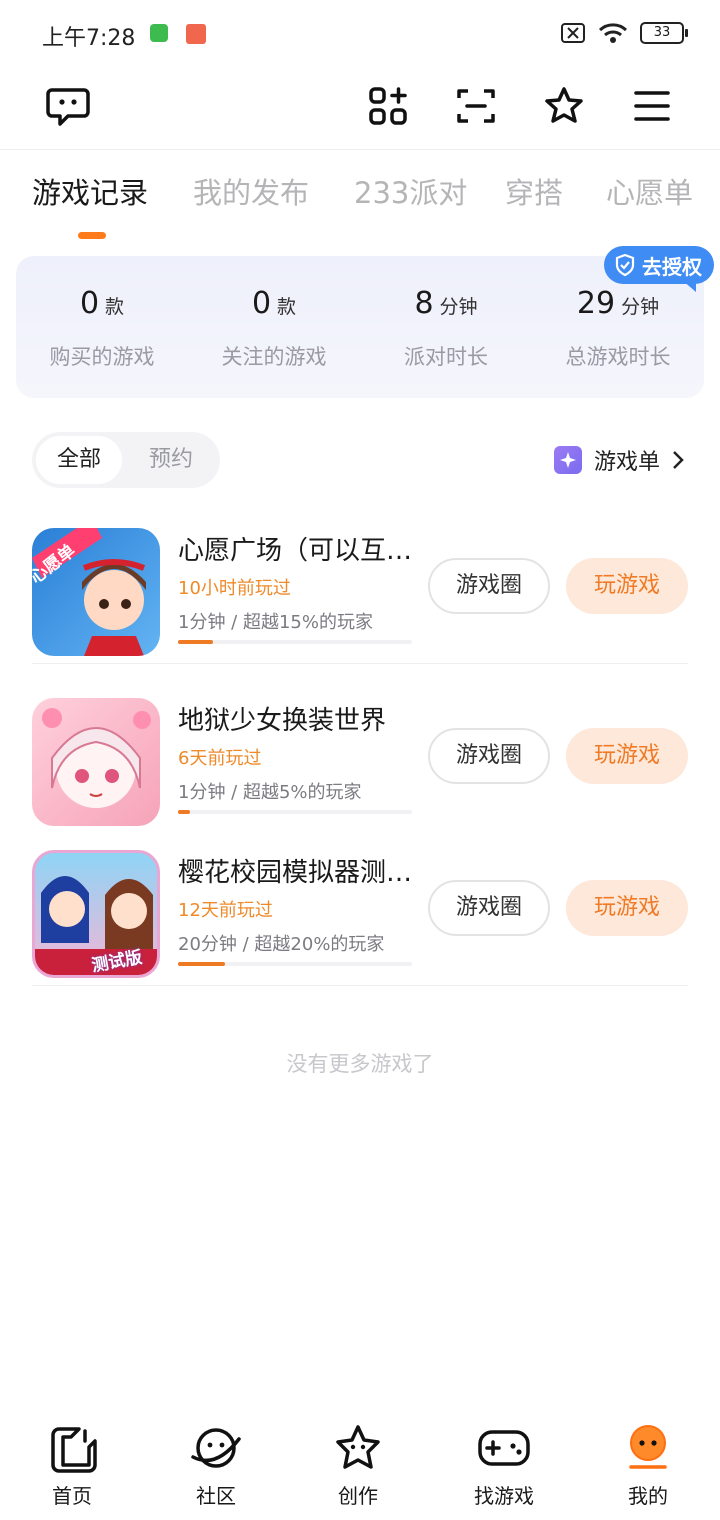 Image resolution: width=720 pixels, height=1520 pixels. What do you see at coordinates (625, 265) in the screenshot?
I see `shield-check-icon` at bounding box center [625, 265].